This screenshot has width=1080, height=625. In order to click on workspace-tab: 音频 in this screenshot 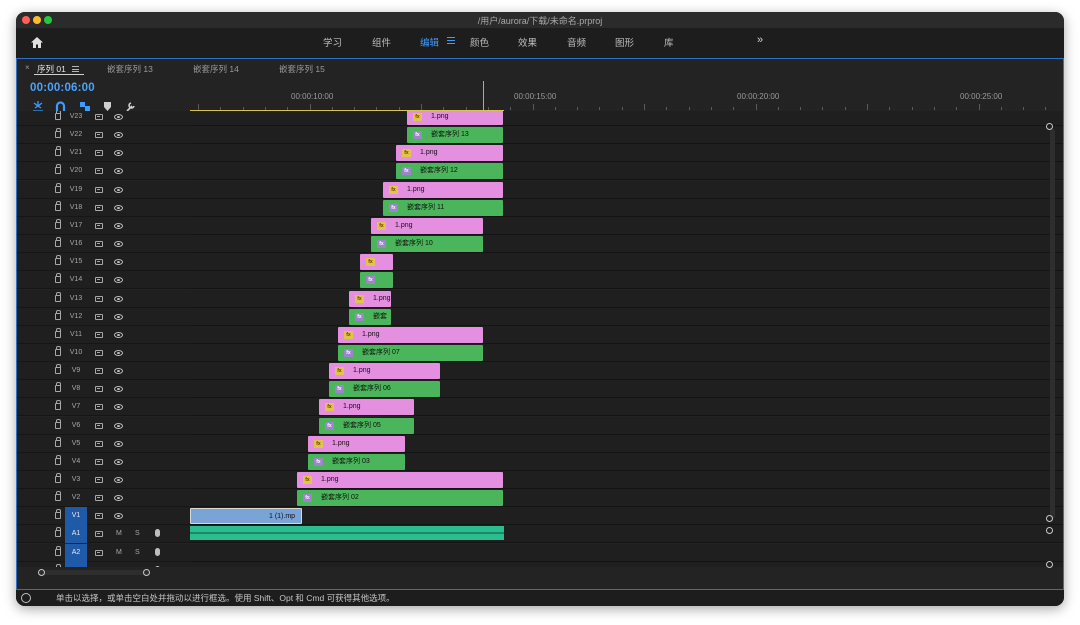, I will do `click(576, 42)`.